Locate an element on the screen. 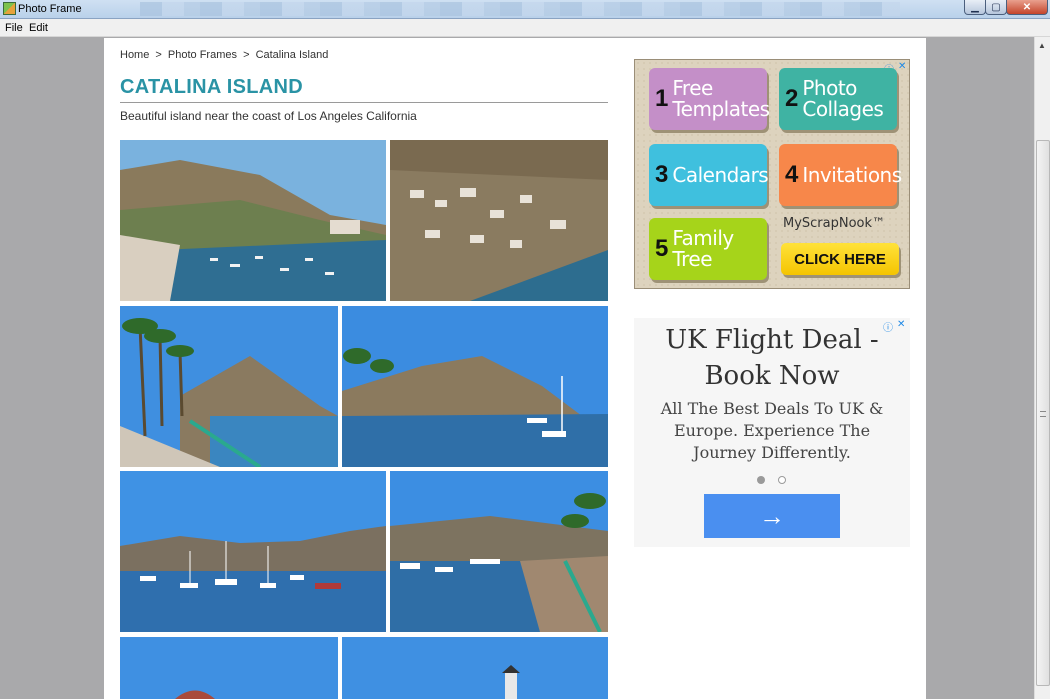 The image size is (1050, 699). tile-photo-collages: 2 Photo Collages is located at coordinates (838, 99).